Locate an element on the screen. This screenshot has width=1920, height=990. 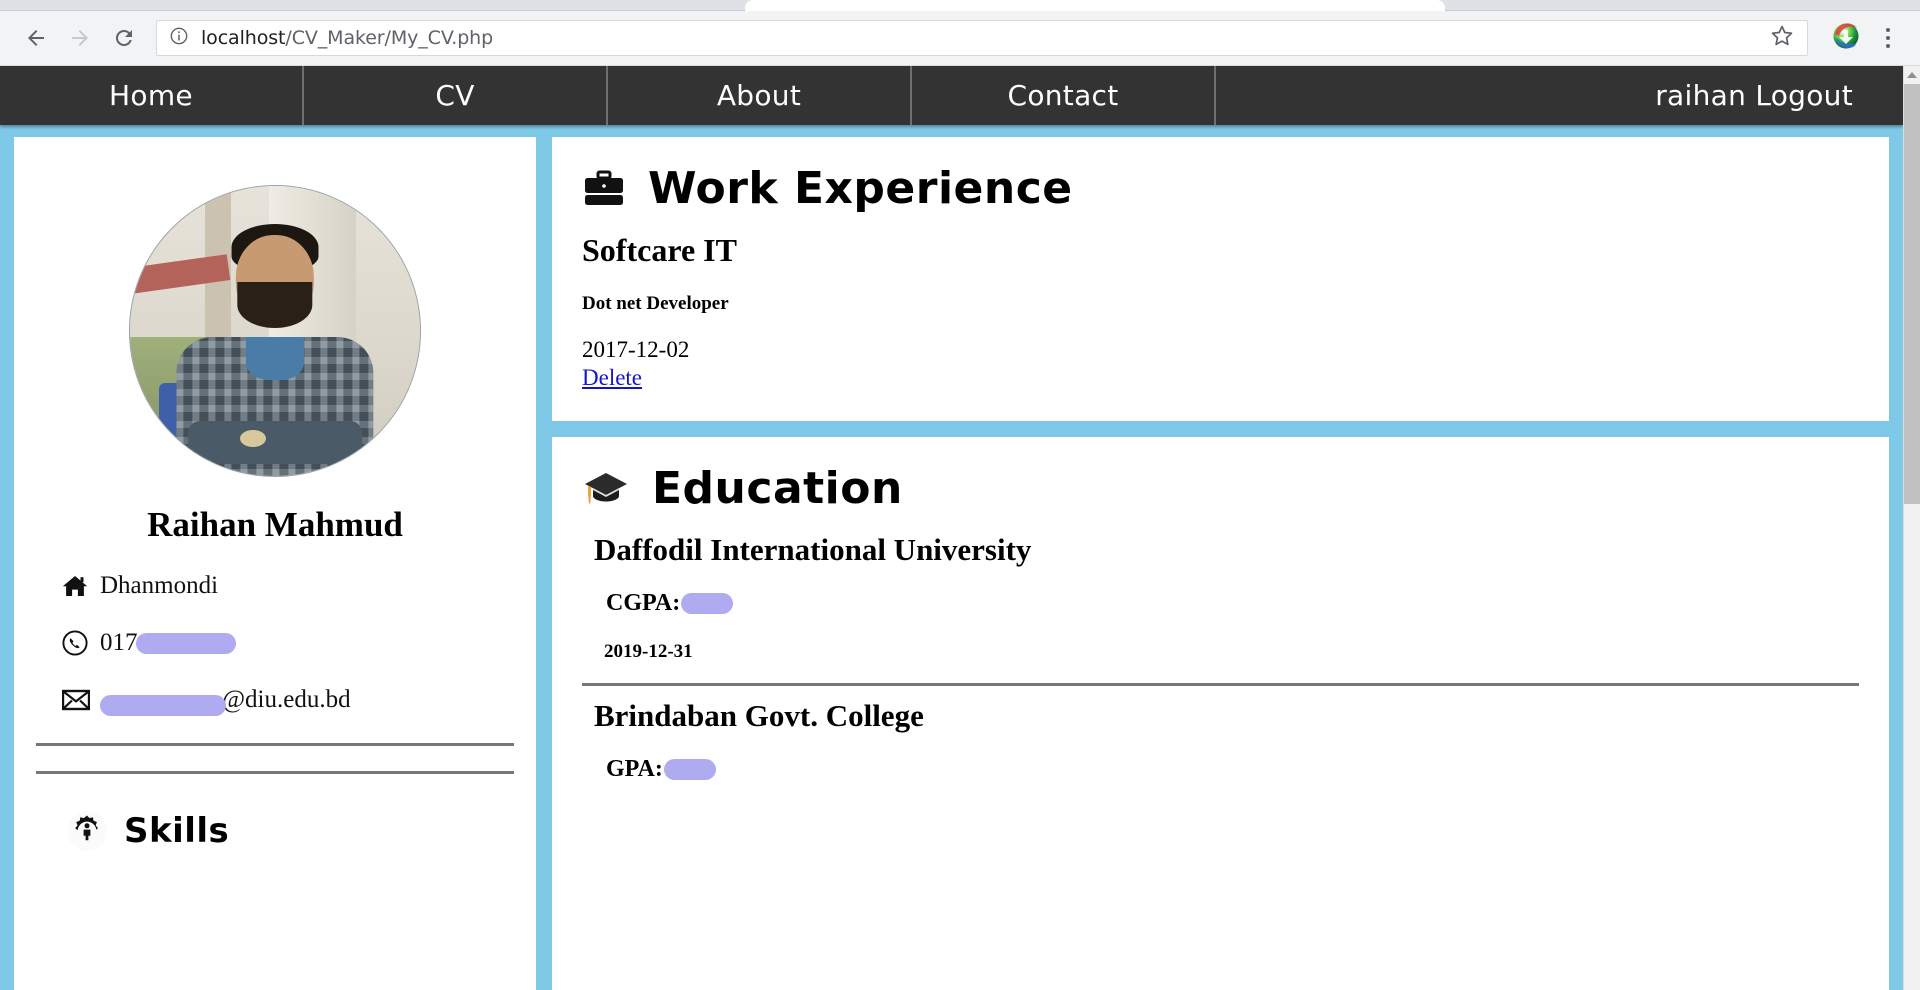
chevron-up-icon is located at coordinates (1912, 74).